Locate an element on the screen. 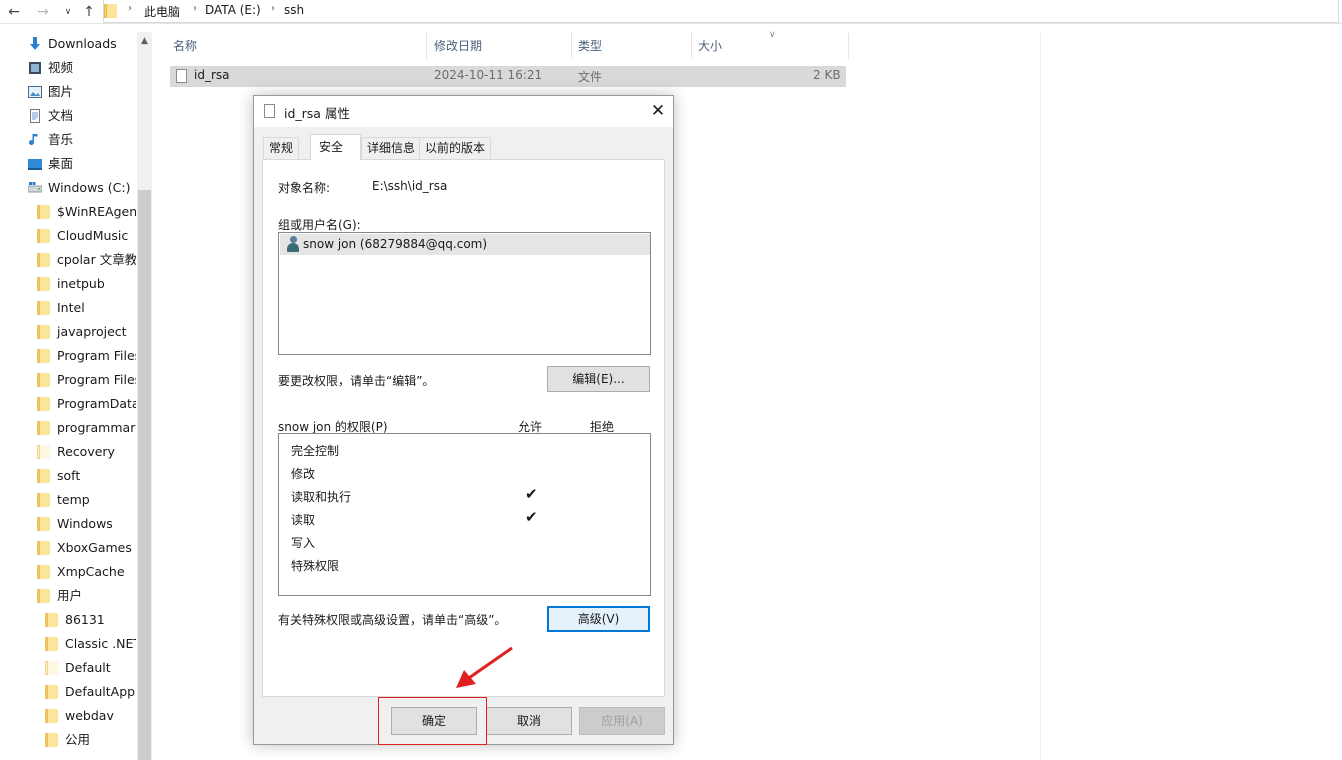 This screenshot has height=760, width=1342. tab-previous-versions: 以前的版本 is located at coordinates (455, 148).